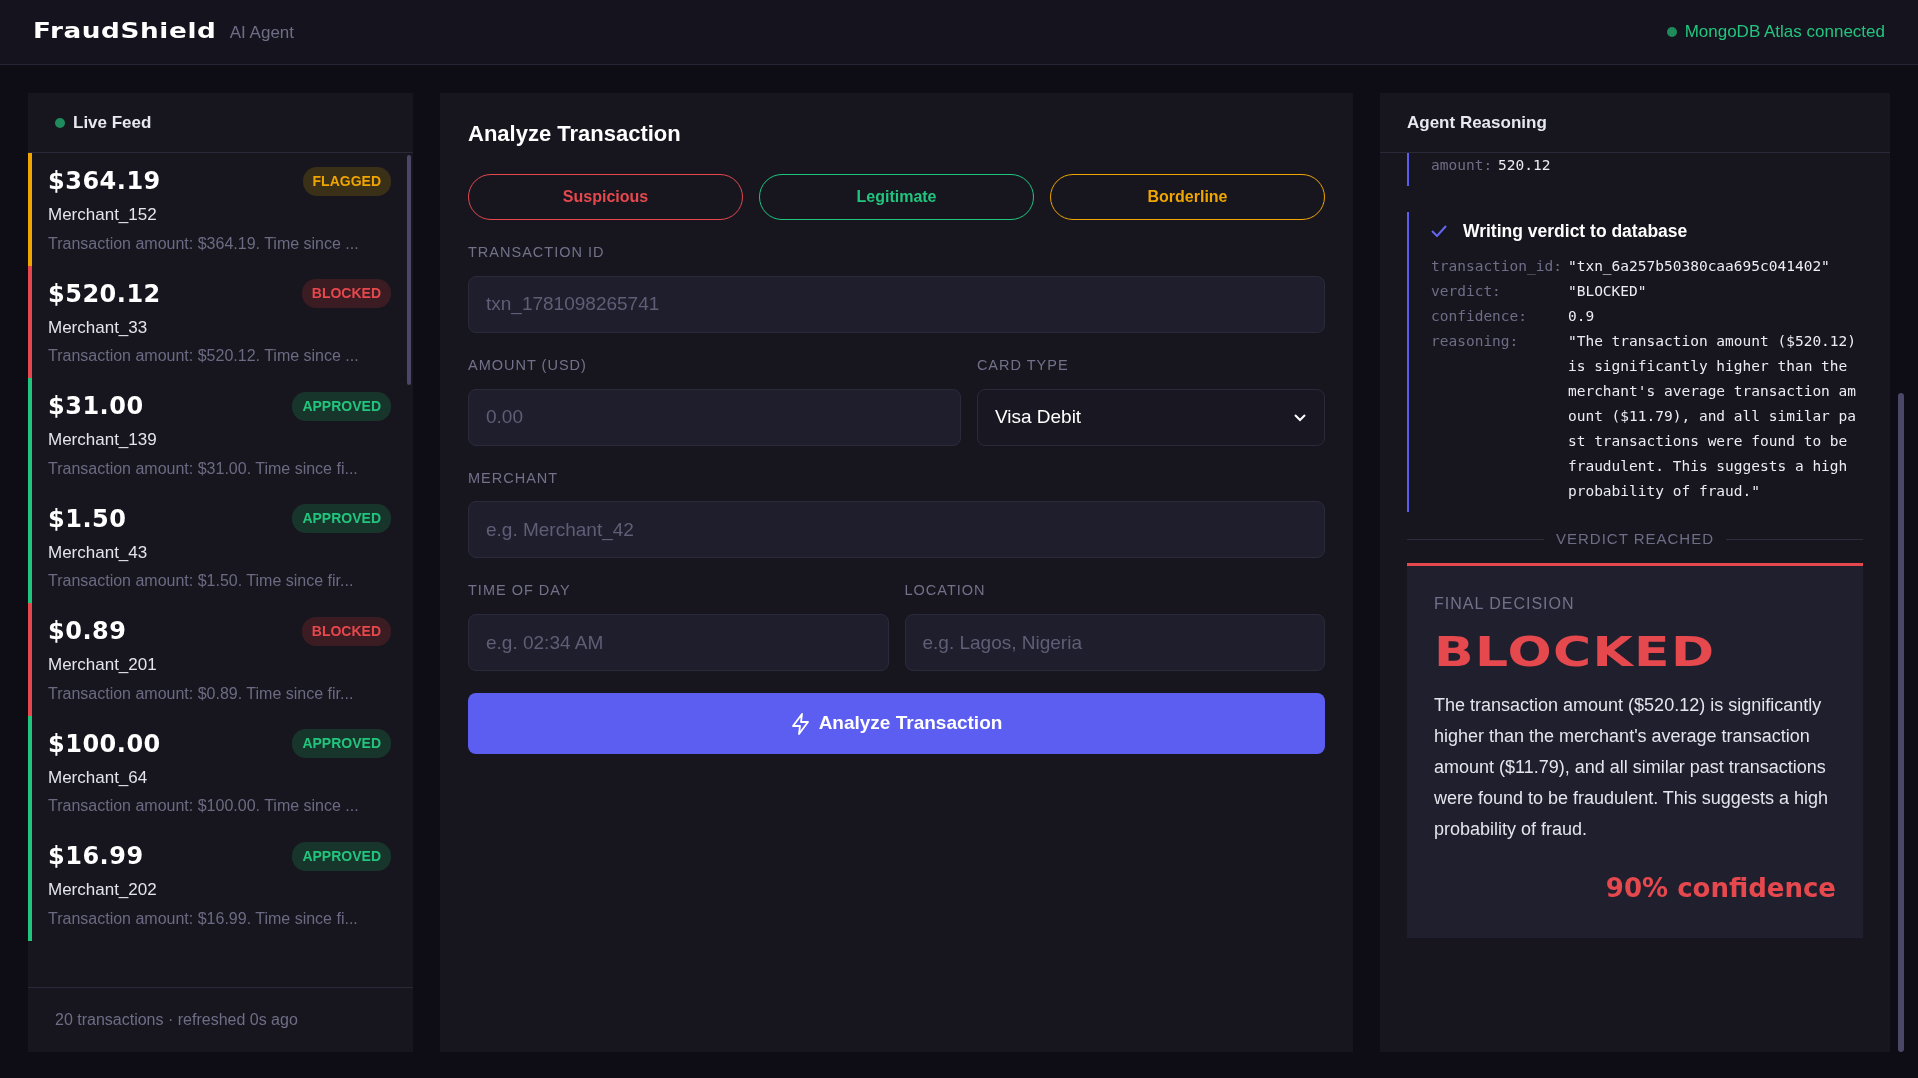  I want to click on panel-title: Agent Reasoning, so click(1477, 122).